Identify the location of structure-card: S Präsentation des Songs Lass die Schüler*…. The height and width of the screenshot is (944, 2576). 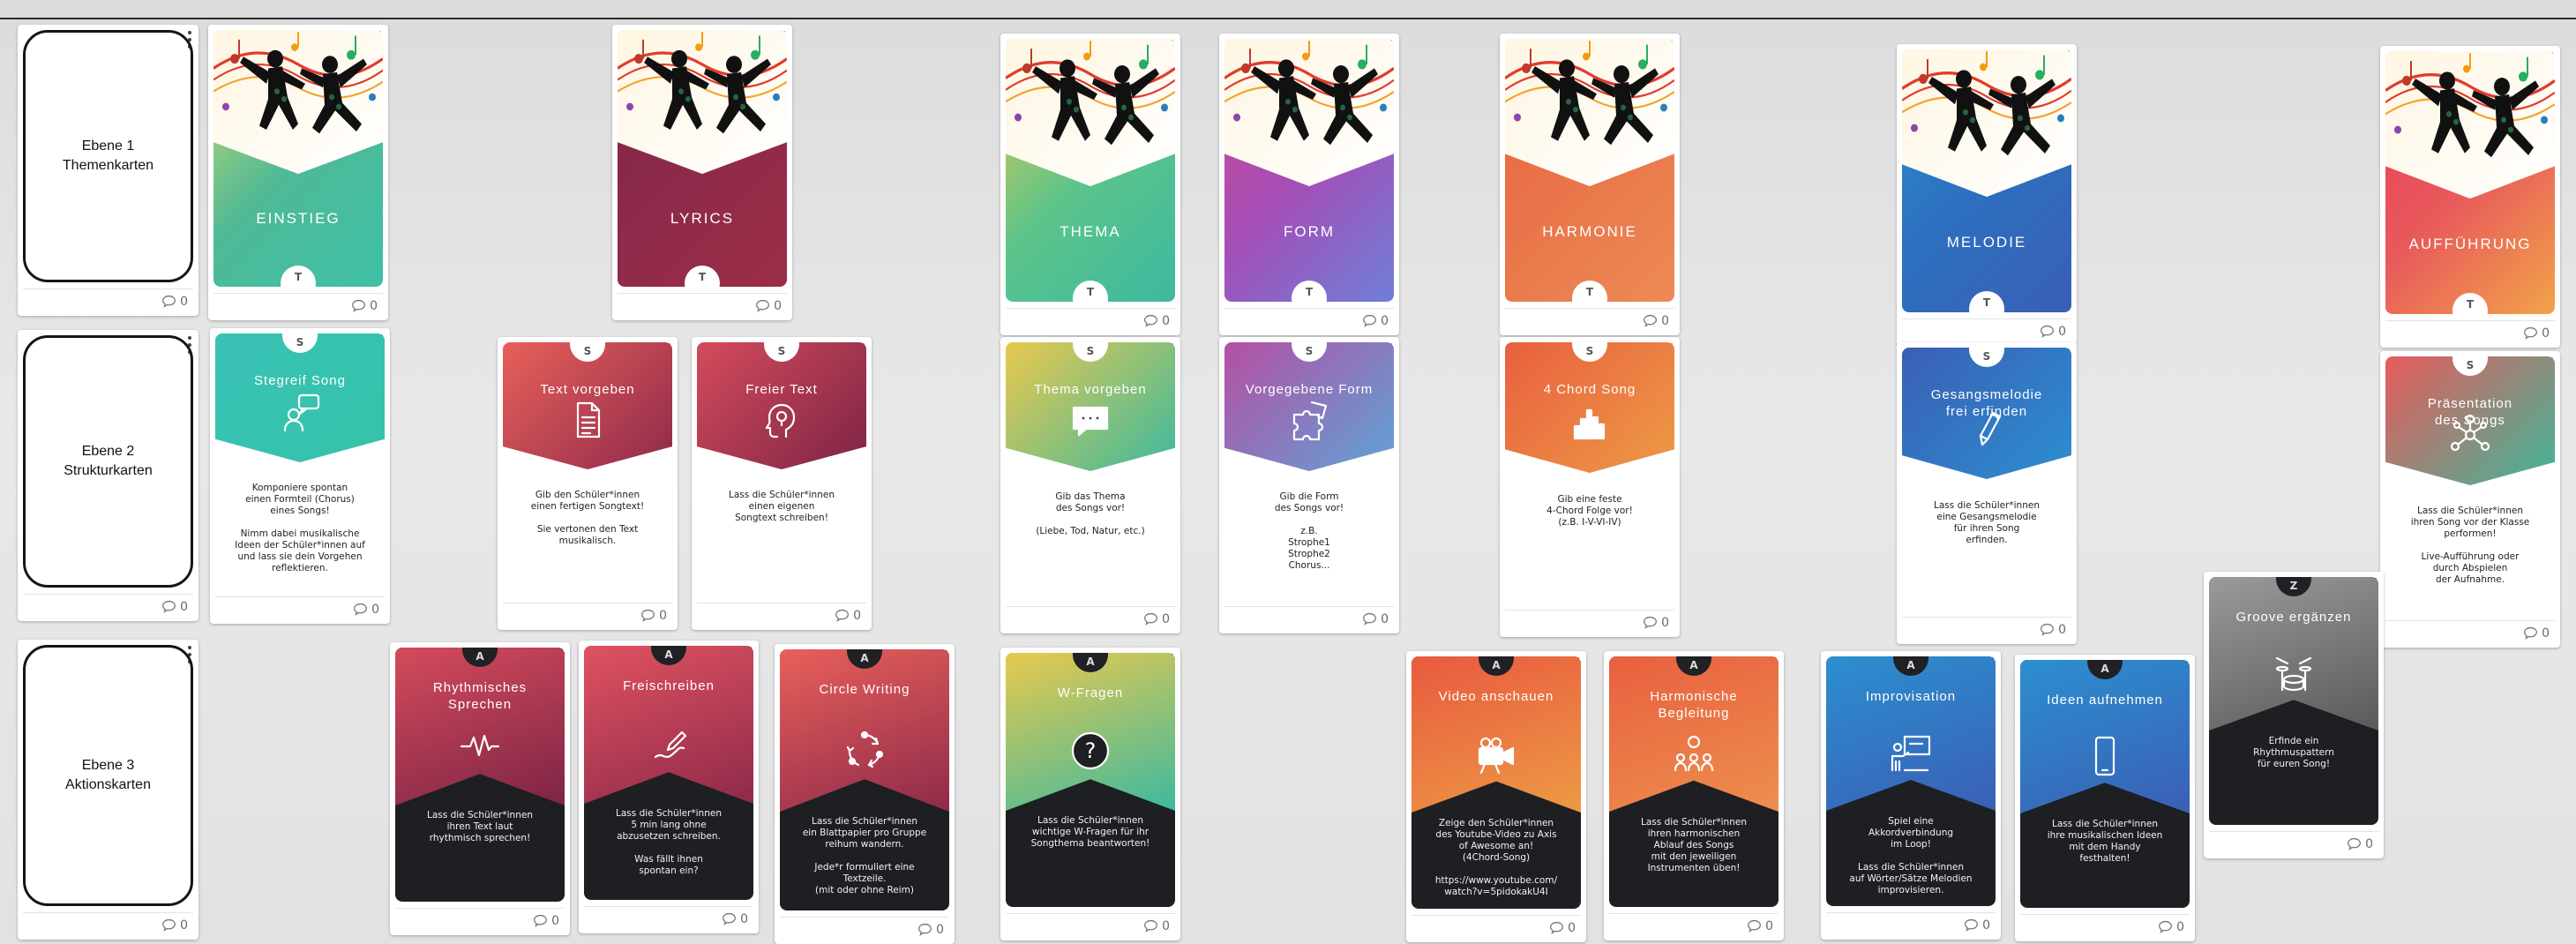
(2470, 485).